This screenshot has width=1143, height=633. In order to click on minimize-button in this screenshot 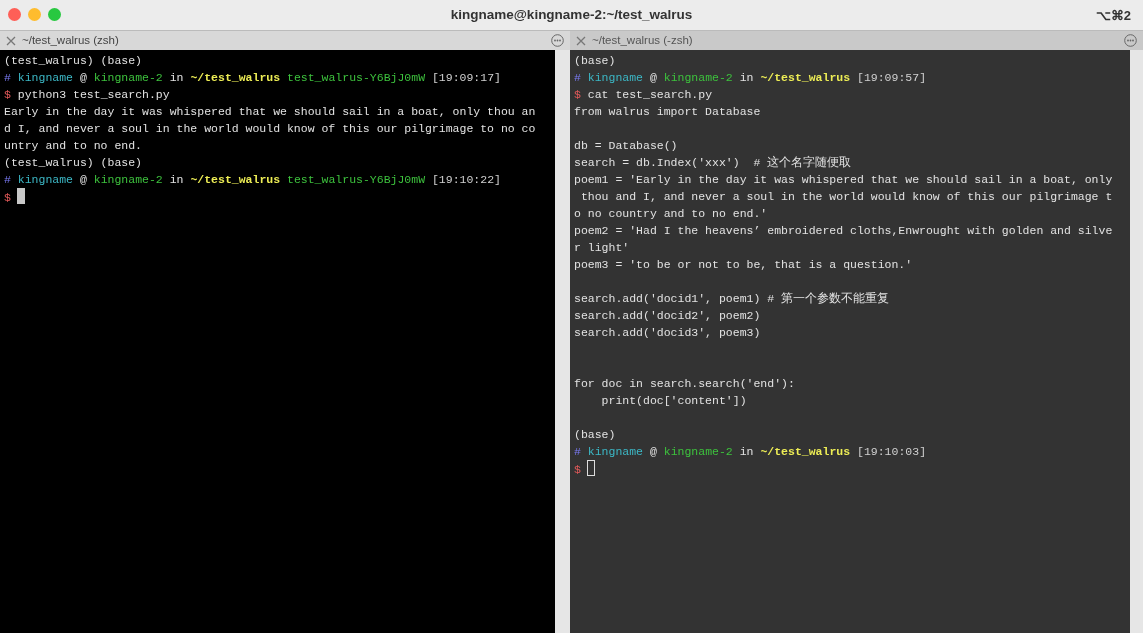, I will do `click(34, 14)`.